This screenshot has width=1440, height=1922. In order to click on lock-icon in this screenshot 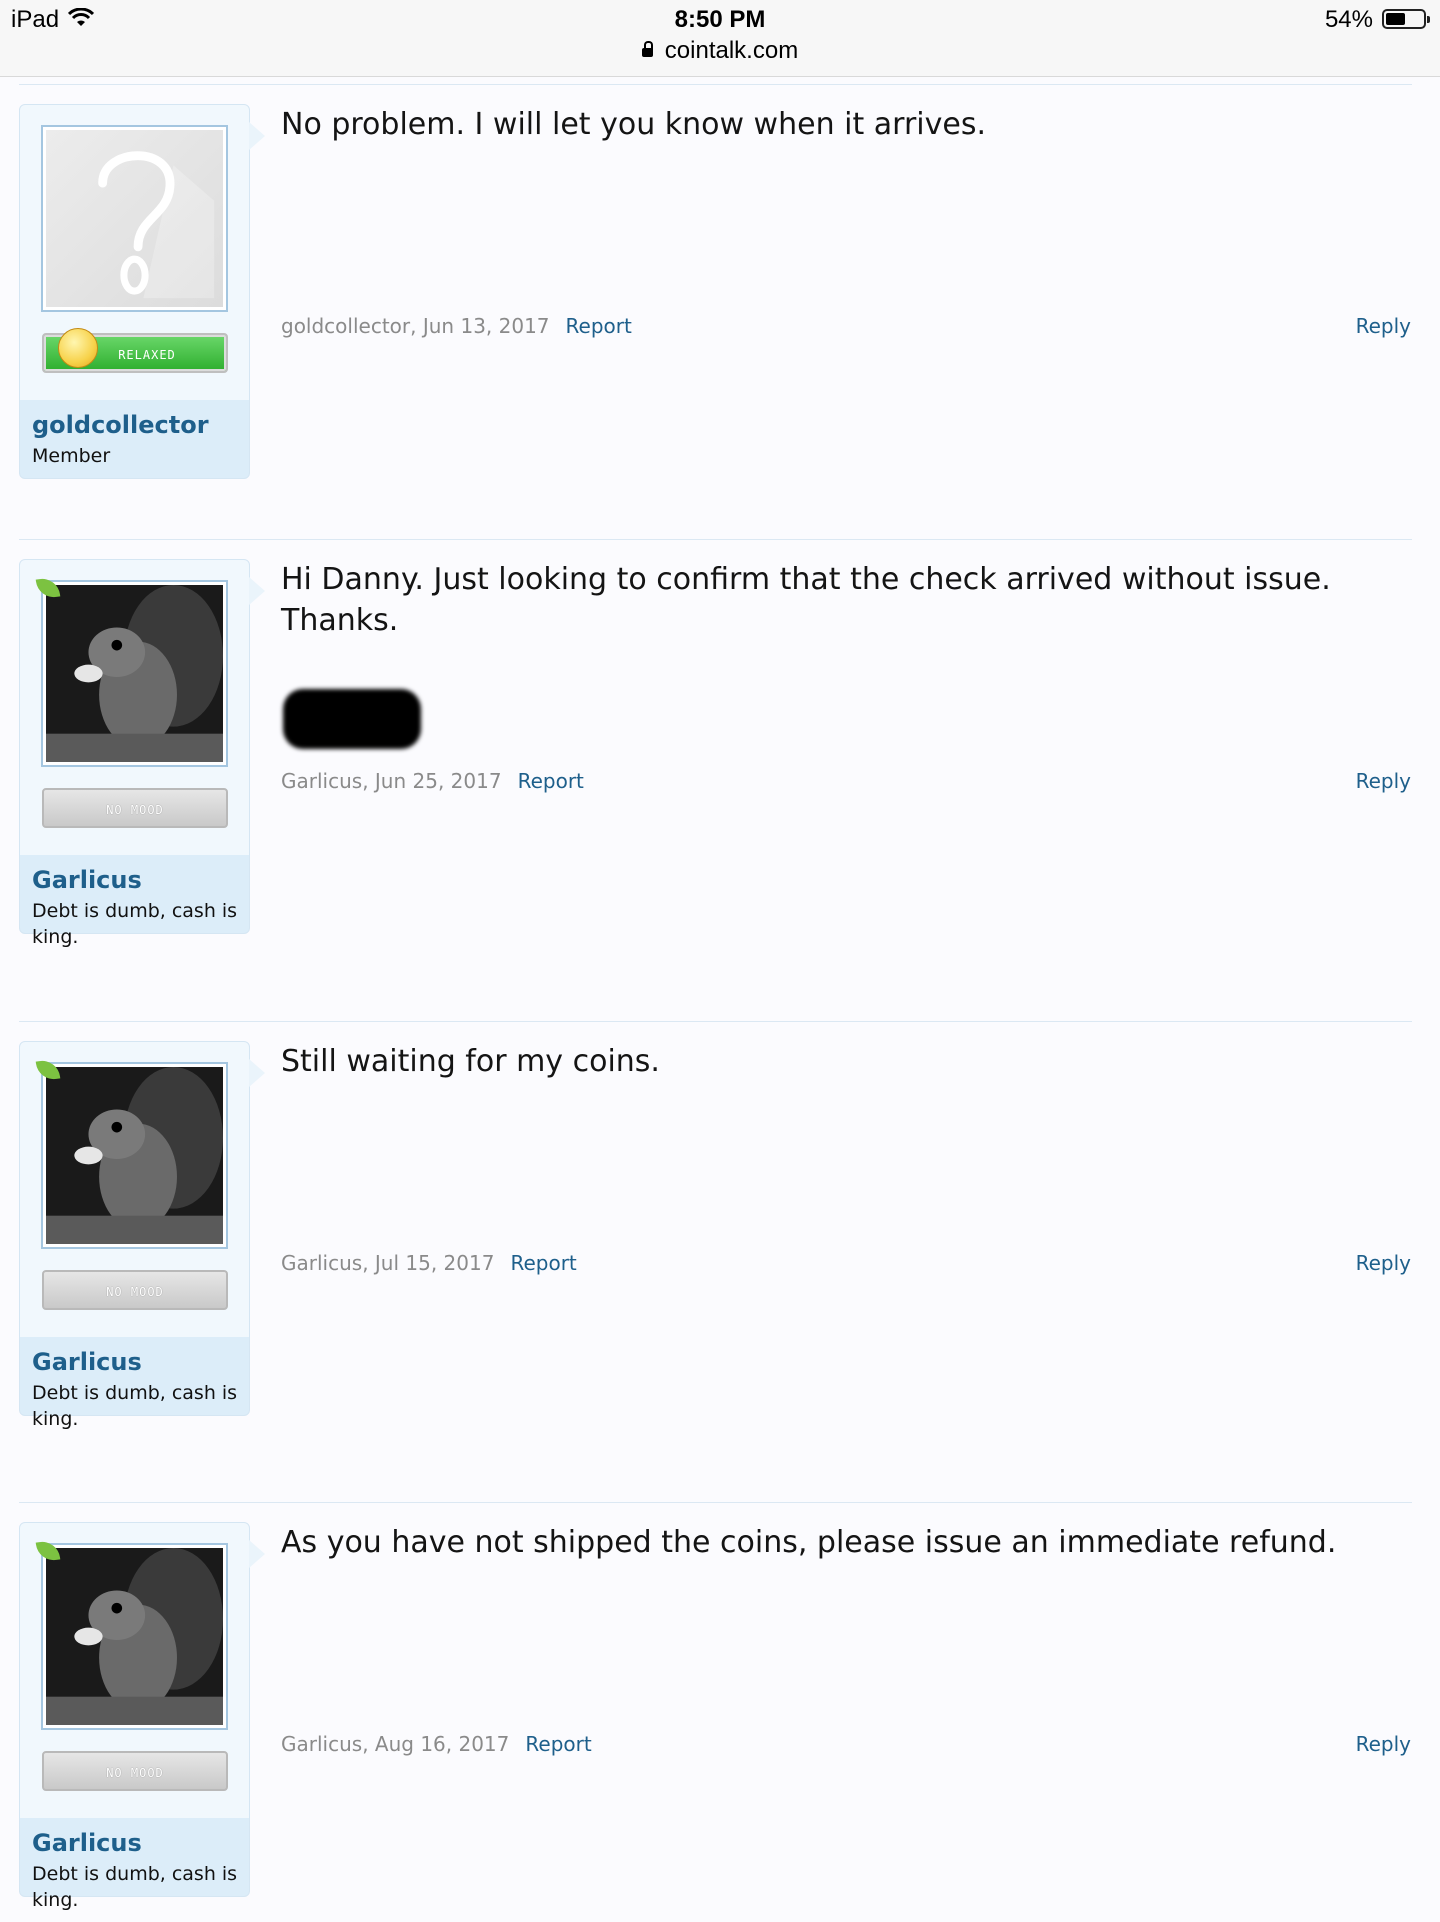, I will do `click(647, 49)`.